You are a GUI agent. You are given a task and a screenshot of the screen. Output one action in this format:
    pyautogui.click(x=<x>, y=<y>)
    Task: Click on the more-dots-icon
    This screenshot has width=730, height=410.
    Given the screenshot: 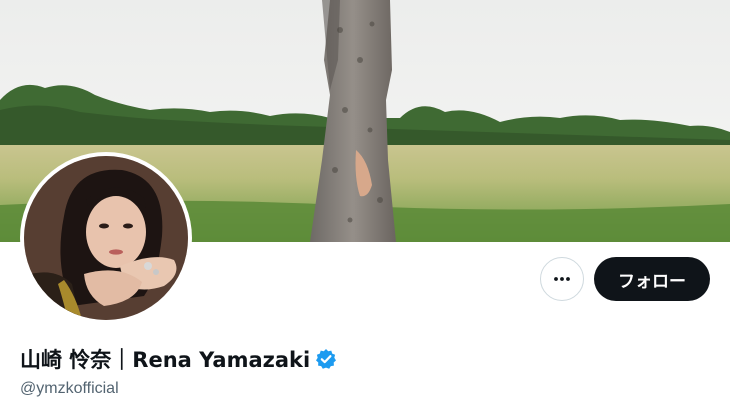 What is the action you would take?
    pyautogui.click(x=562, y=279)
    